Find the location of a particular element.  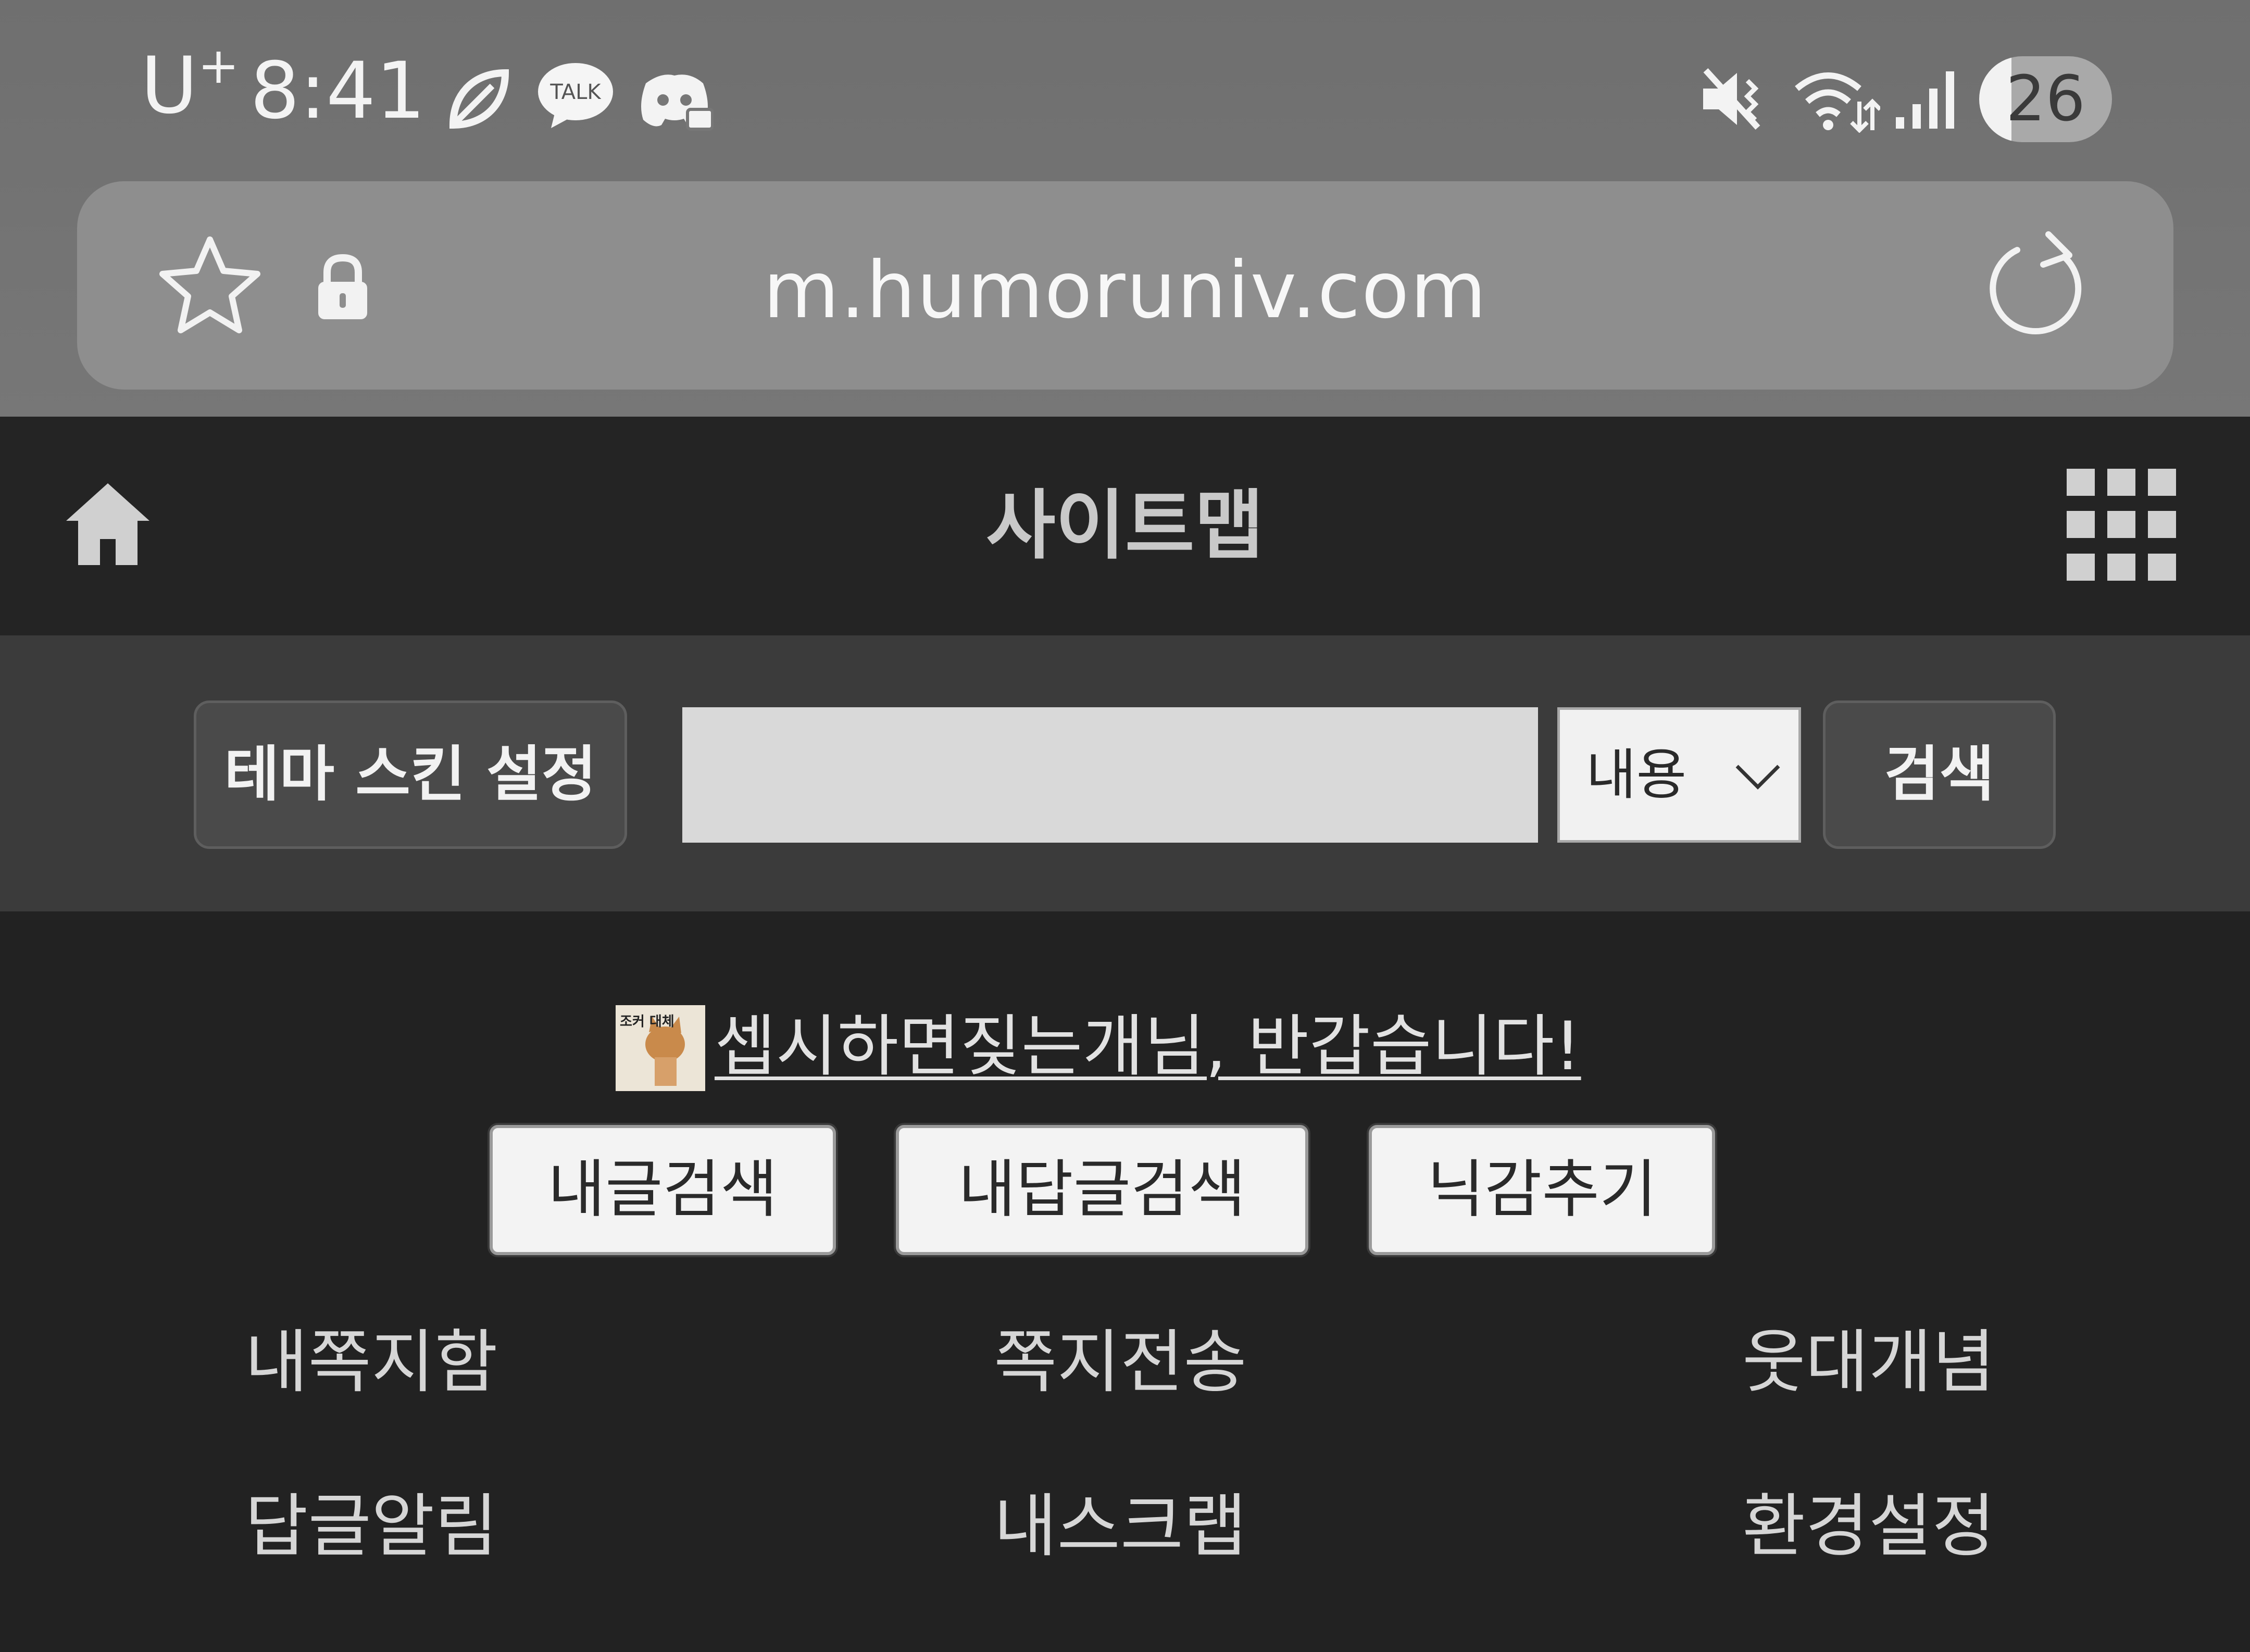

discord-icon is located at coordinates (677, 103).